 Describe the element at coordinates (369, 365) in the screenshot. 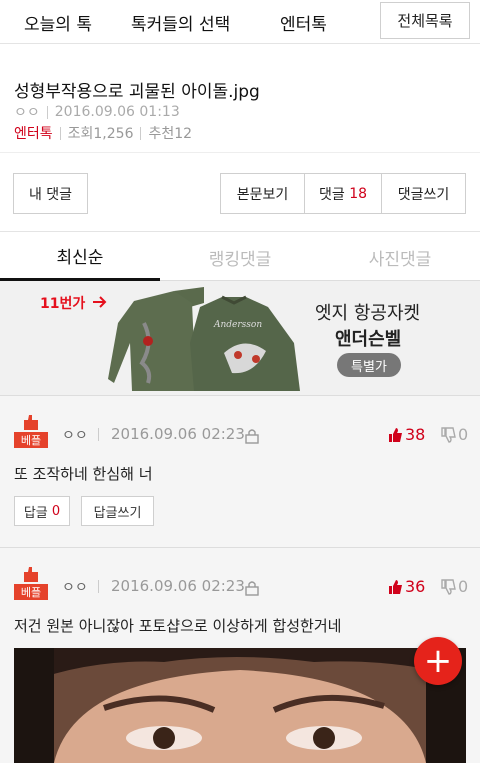

I see `ad-price-badge: 특별가` at that location.